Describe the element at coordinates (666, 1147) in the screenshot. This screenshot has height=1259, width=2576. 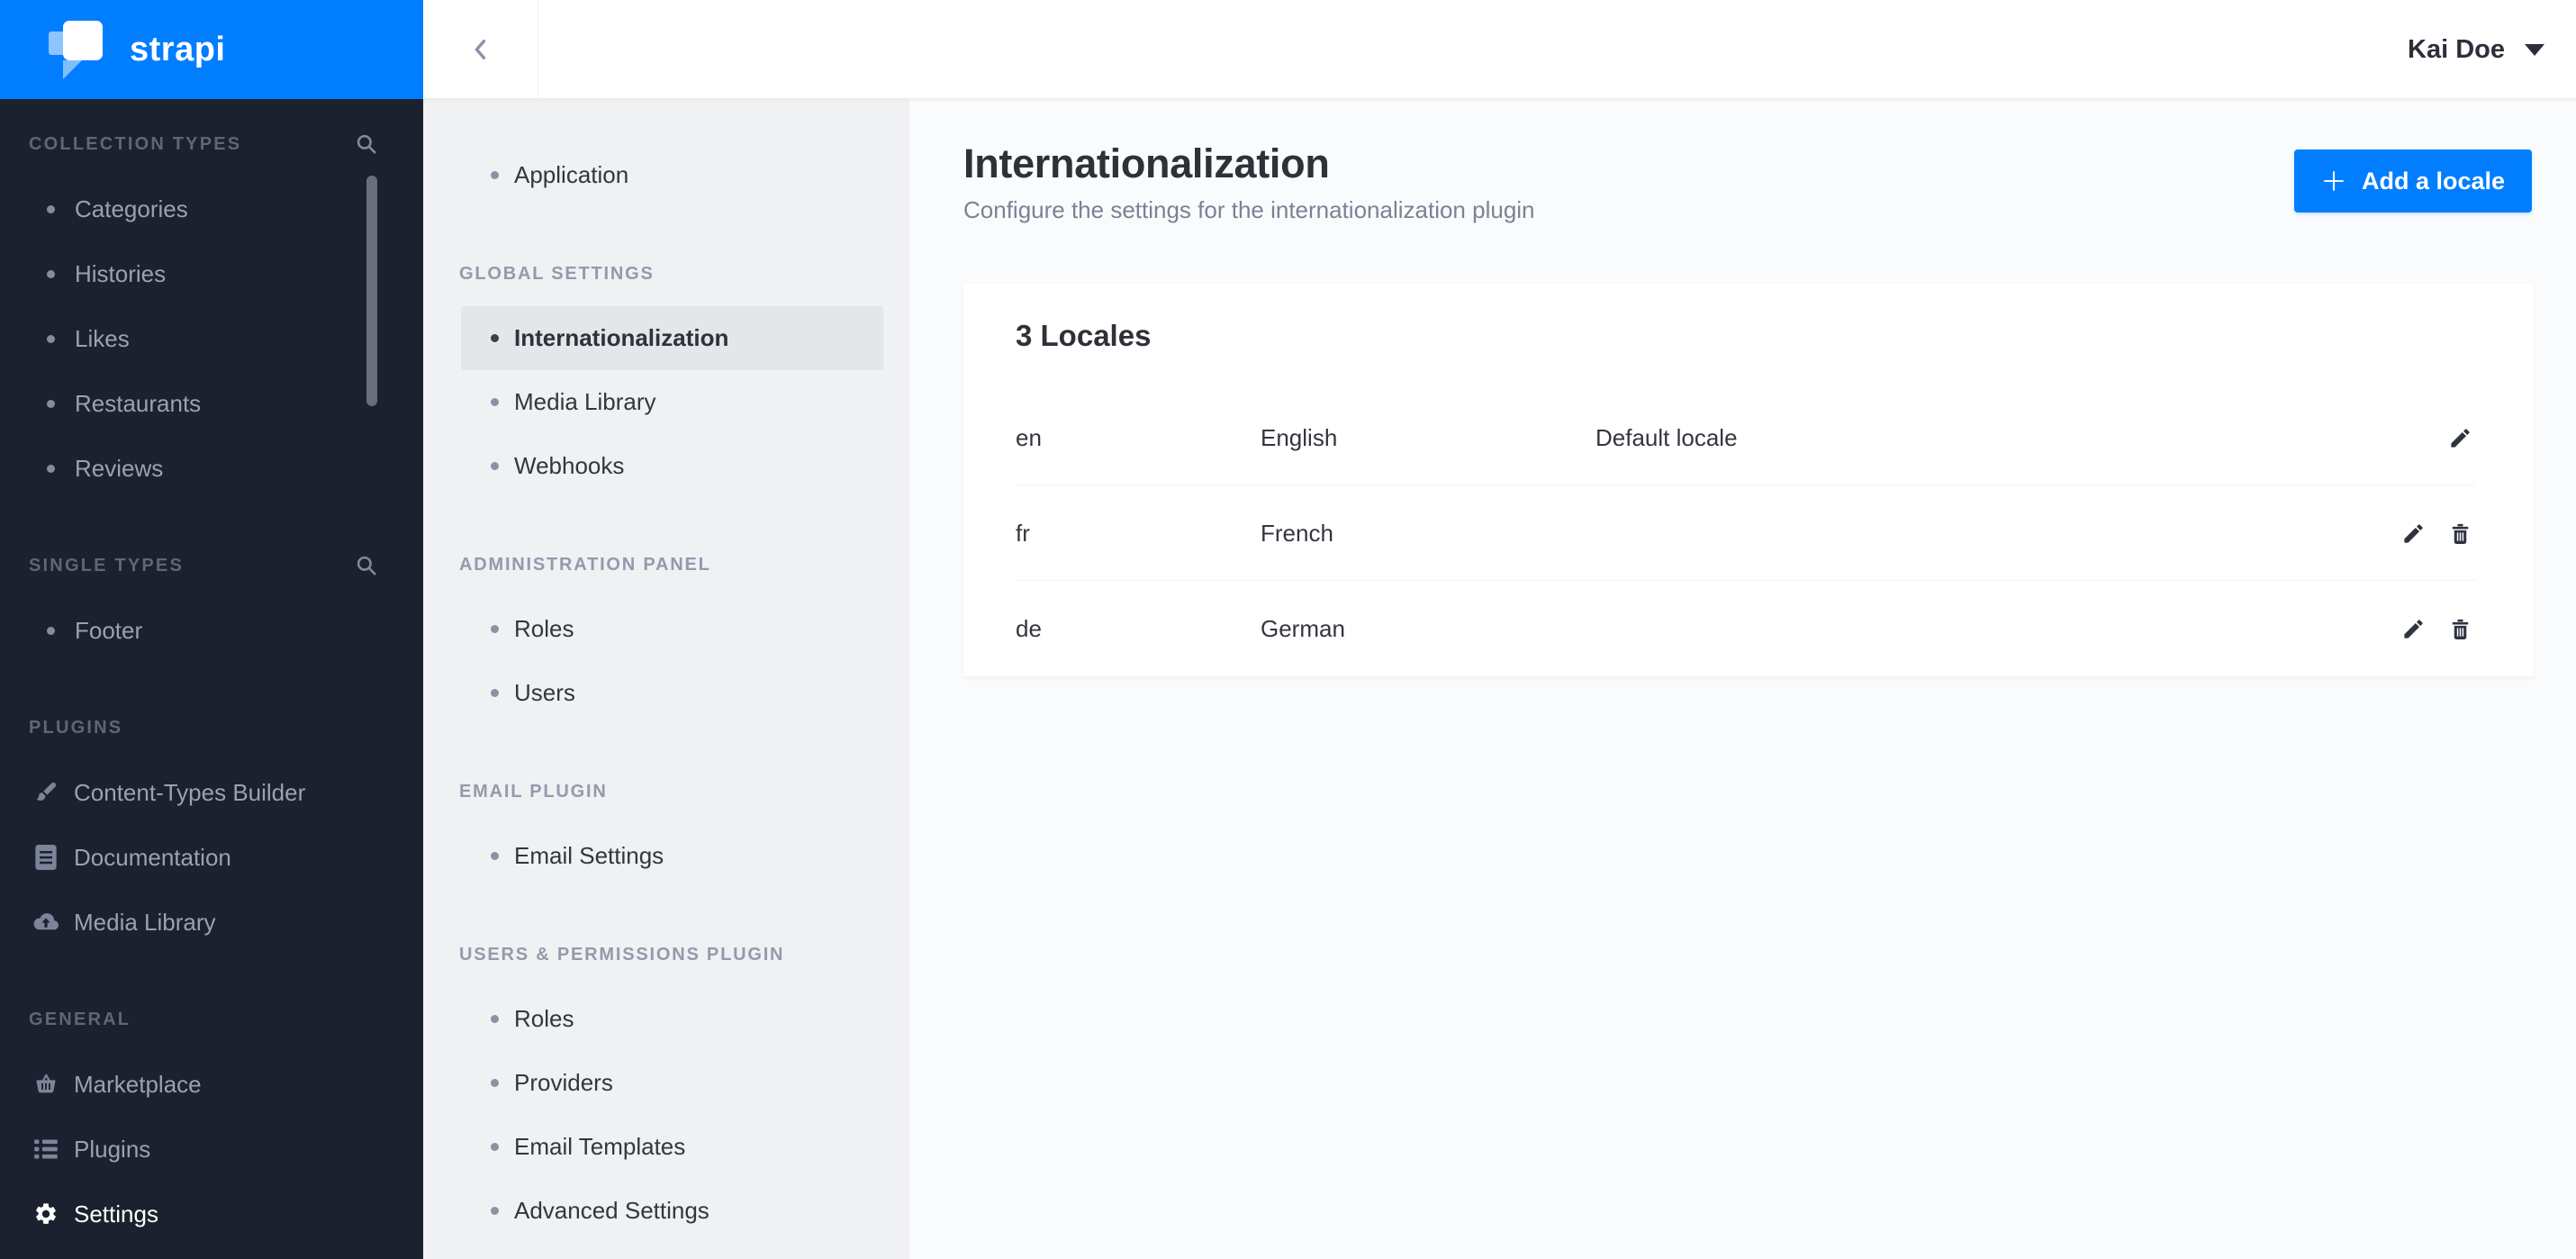
I see `settings-nav-email-templates: Email Templates` at that location.